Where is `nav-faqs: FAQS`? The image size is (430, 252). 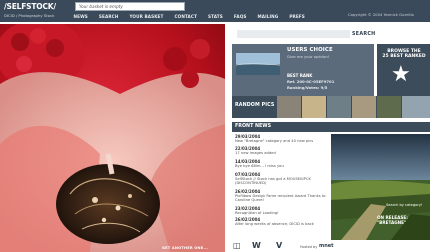 nav-faqs: FAQS is located at coordinates (240, 16).